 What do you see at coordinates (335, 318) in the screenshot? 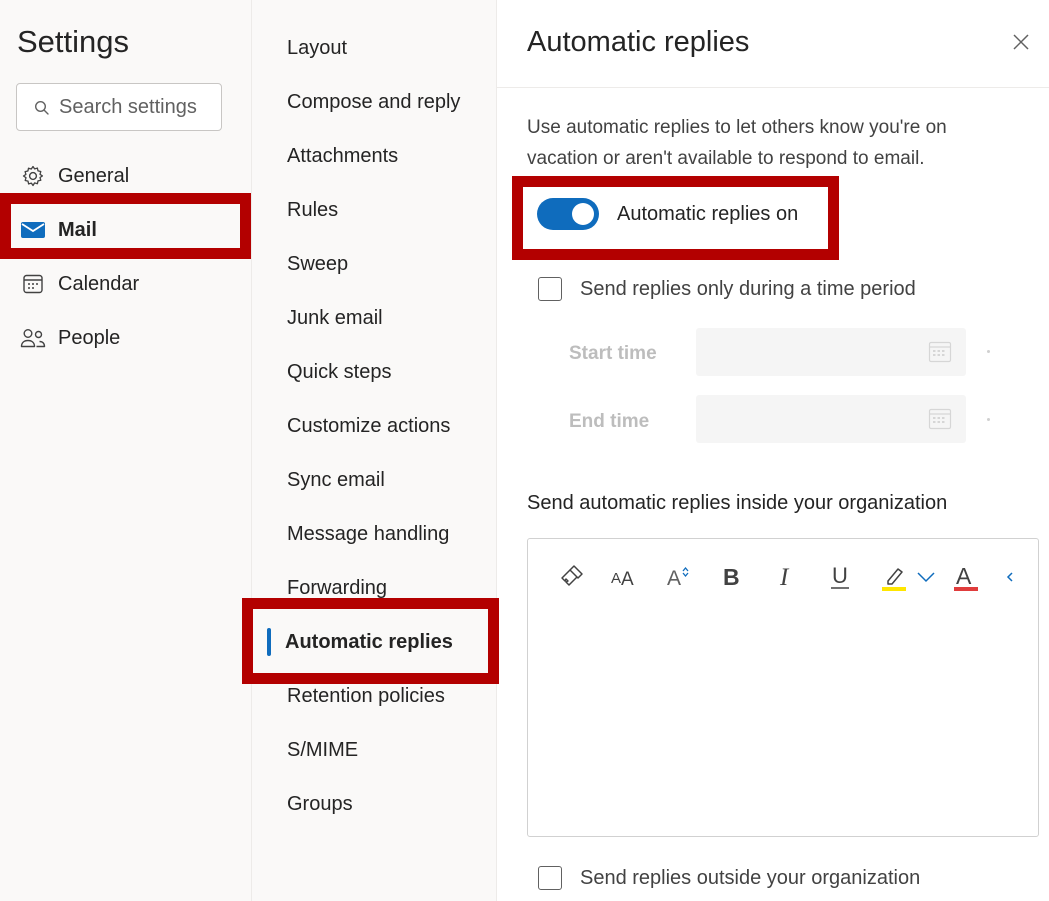
I see `mail-nav-junk-email: Junk email` at bounding box center [335, 318].